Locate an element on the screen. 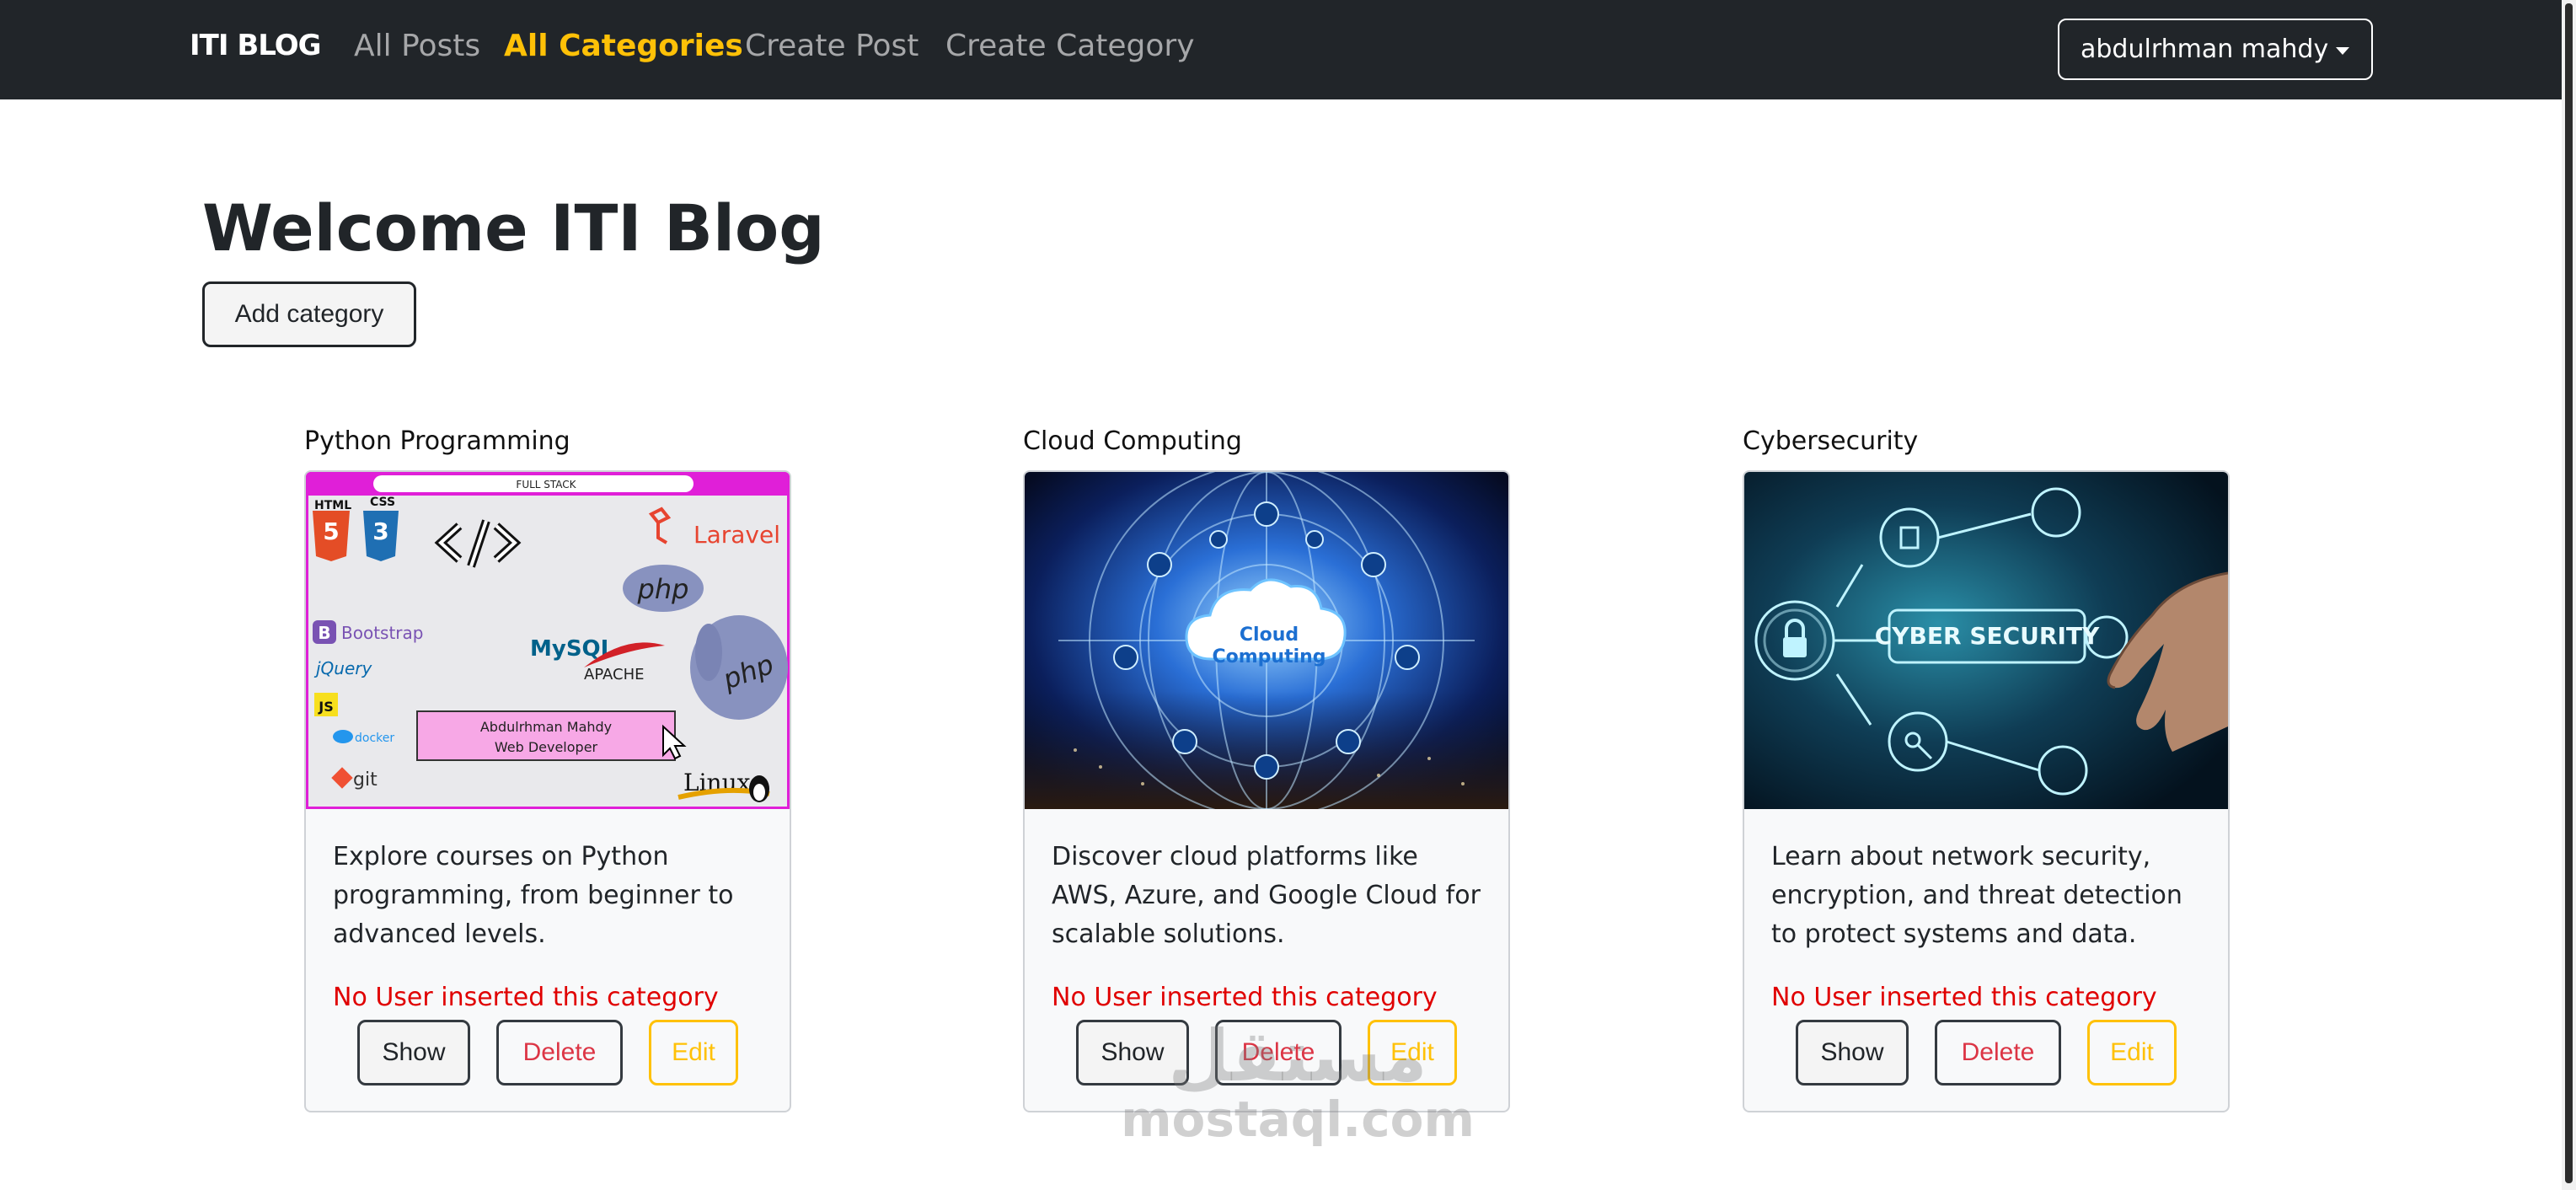  svg-text: Cloud is located at coordinates (1269, 635).